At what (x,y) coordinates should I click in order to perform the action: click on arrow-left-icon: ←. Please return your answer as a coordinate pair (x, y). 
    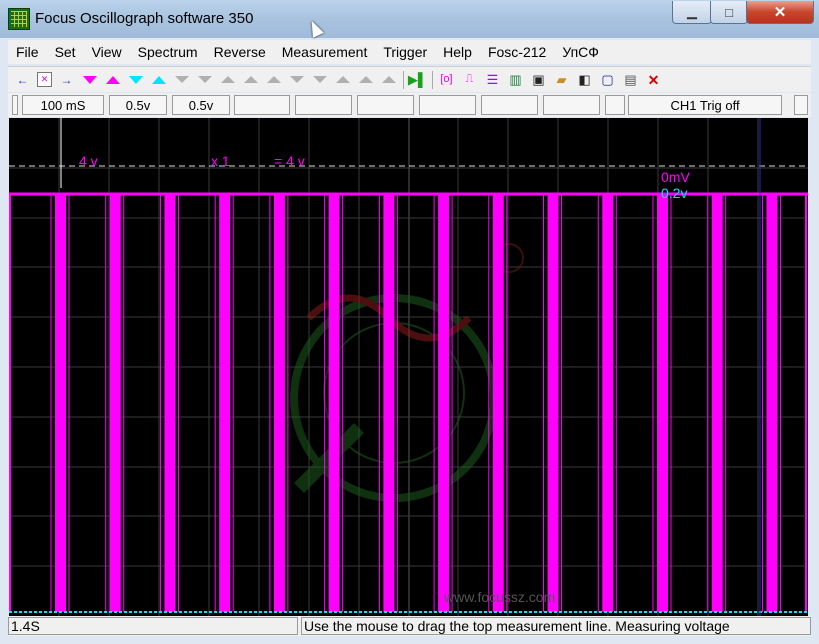
    Looking at the image, I should click on (22, 79).